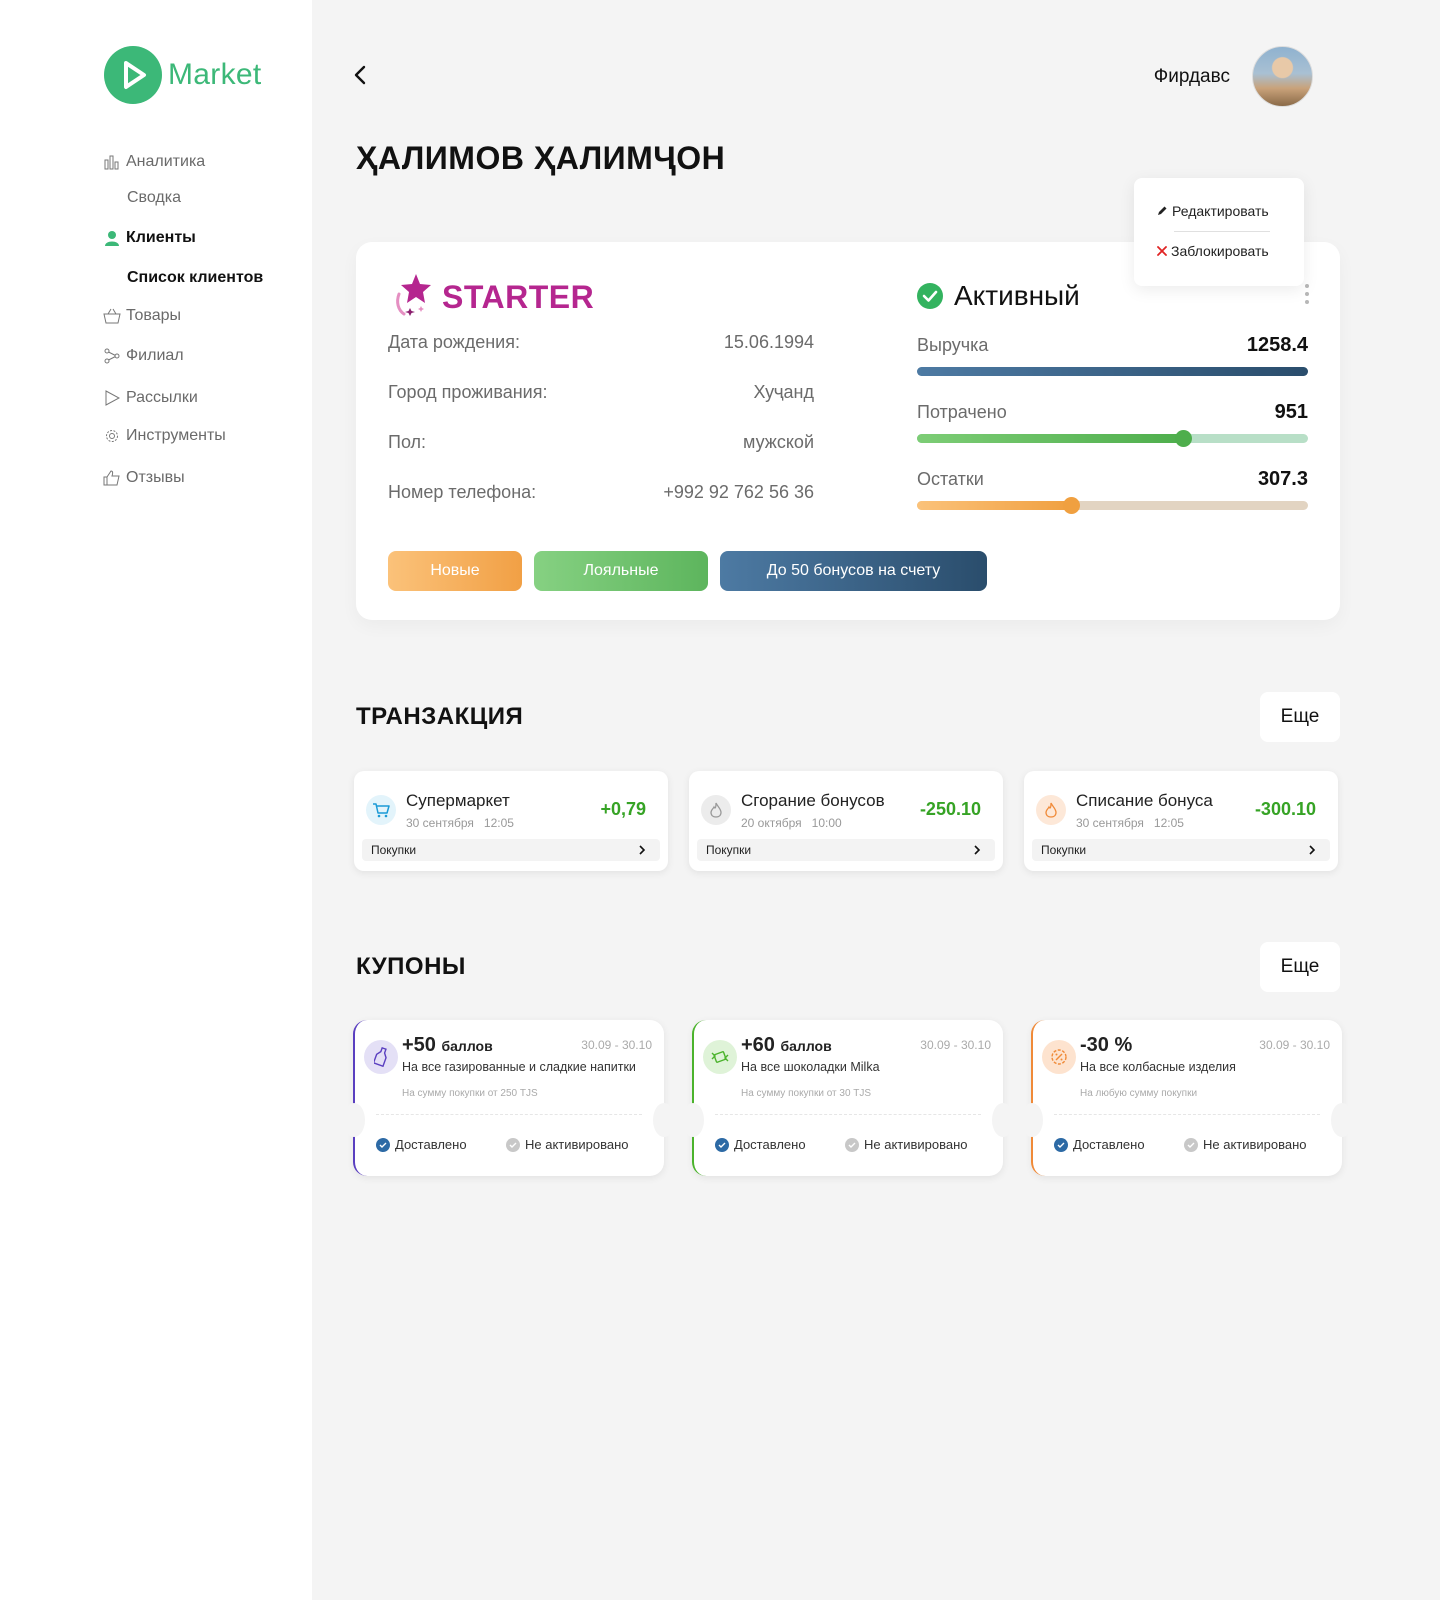 The image size is (1440, 1600). I want to click on metric-remaining: Остатки 307.3, so click(1112, 491).